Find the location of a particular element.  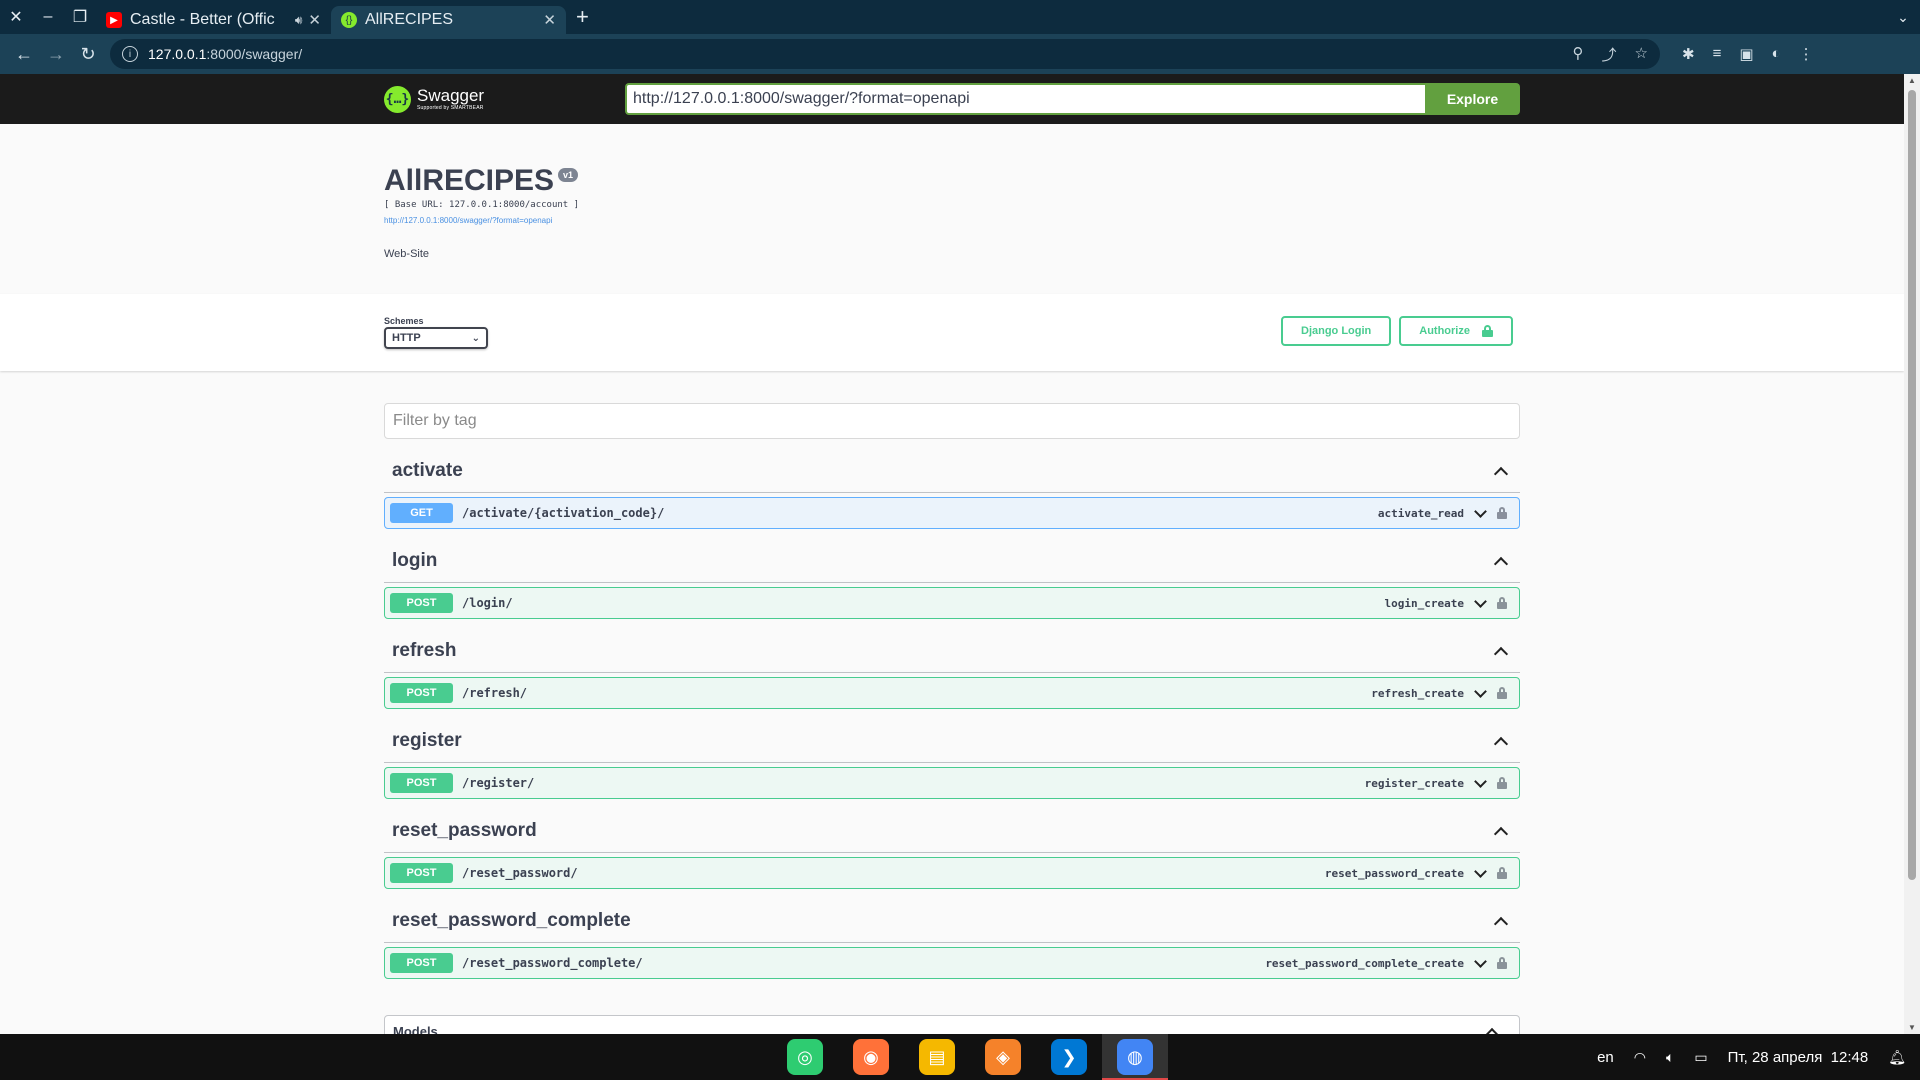

vscode-app-icon: ❯ is located at coordinates (1069, 1057).